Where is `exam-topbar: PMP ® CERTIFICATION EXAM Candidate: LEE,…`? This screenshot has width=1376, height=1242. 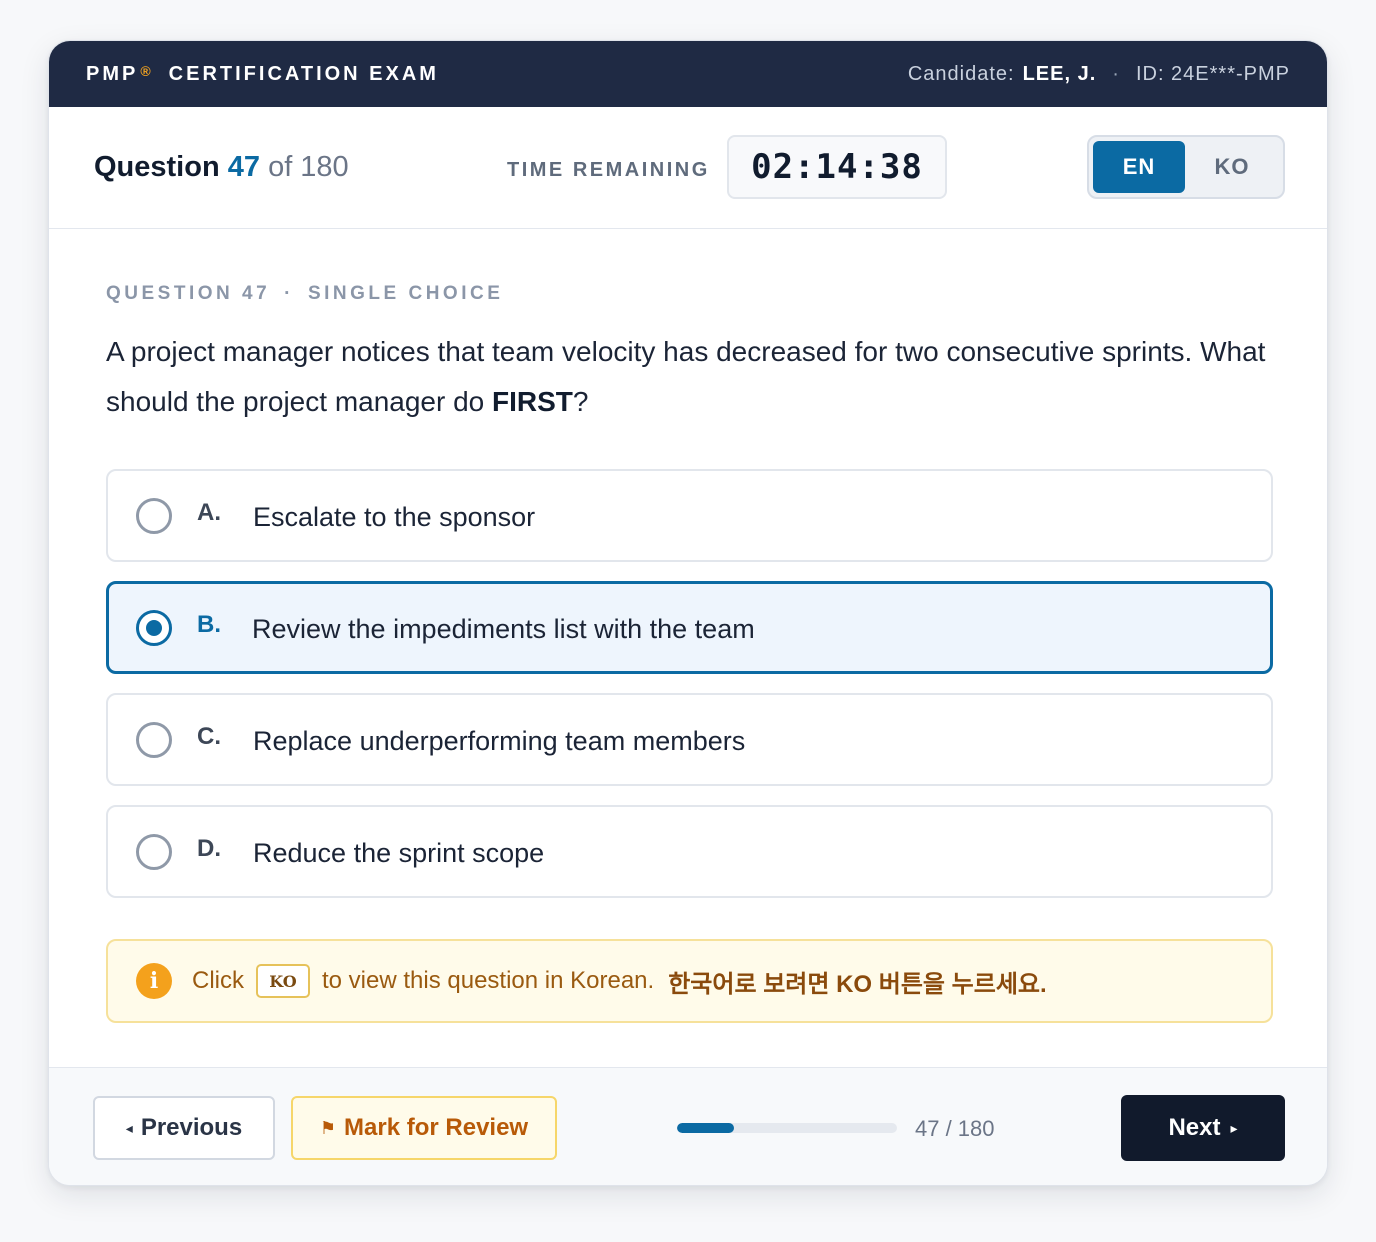 exam-topbar: PMP ® CERTIFICATION EXAM Candidate: LEE,… is located at coordinates (688, 74).